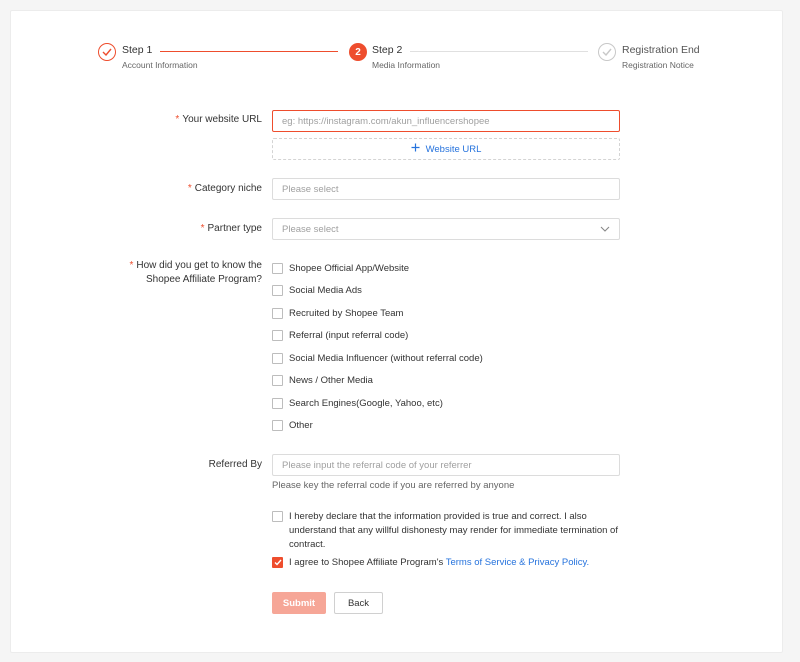 The height and width of the screenshot is (662, 800). What do you see at coordinates (661, 50) in the screenshot?
I see `step-3-title: Registration End` at bounding box center [661, 50].